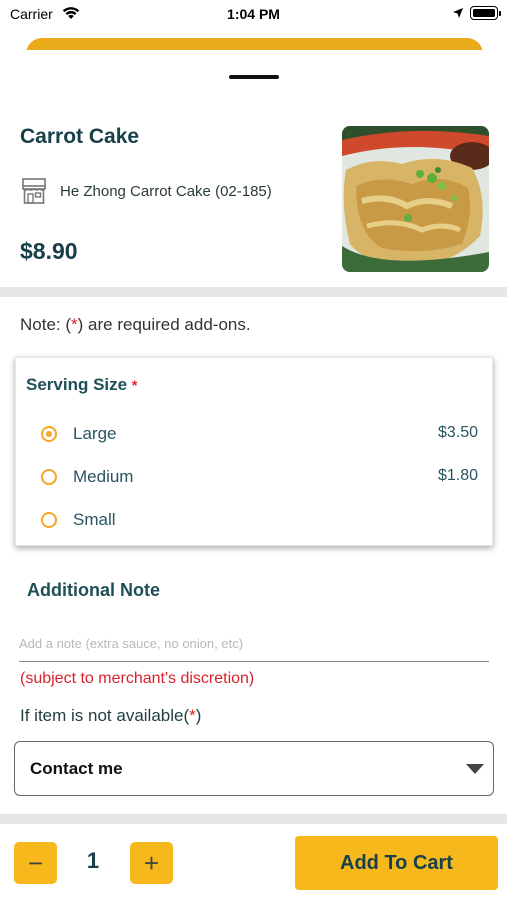 The width and height of the screenshot is (507, 900). What do you see at coordinates (457, 432) in the screenshot?
I see `option-price: $3.50` at bounding box center [457, 432].